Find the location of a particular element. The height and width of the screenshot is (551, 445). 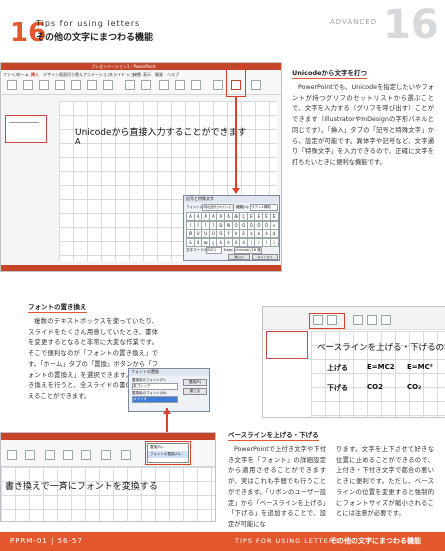

tab-home: ホーム is located at coordinates (23, 75).